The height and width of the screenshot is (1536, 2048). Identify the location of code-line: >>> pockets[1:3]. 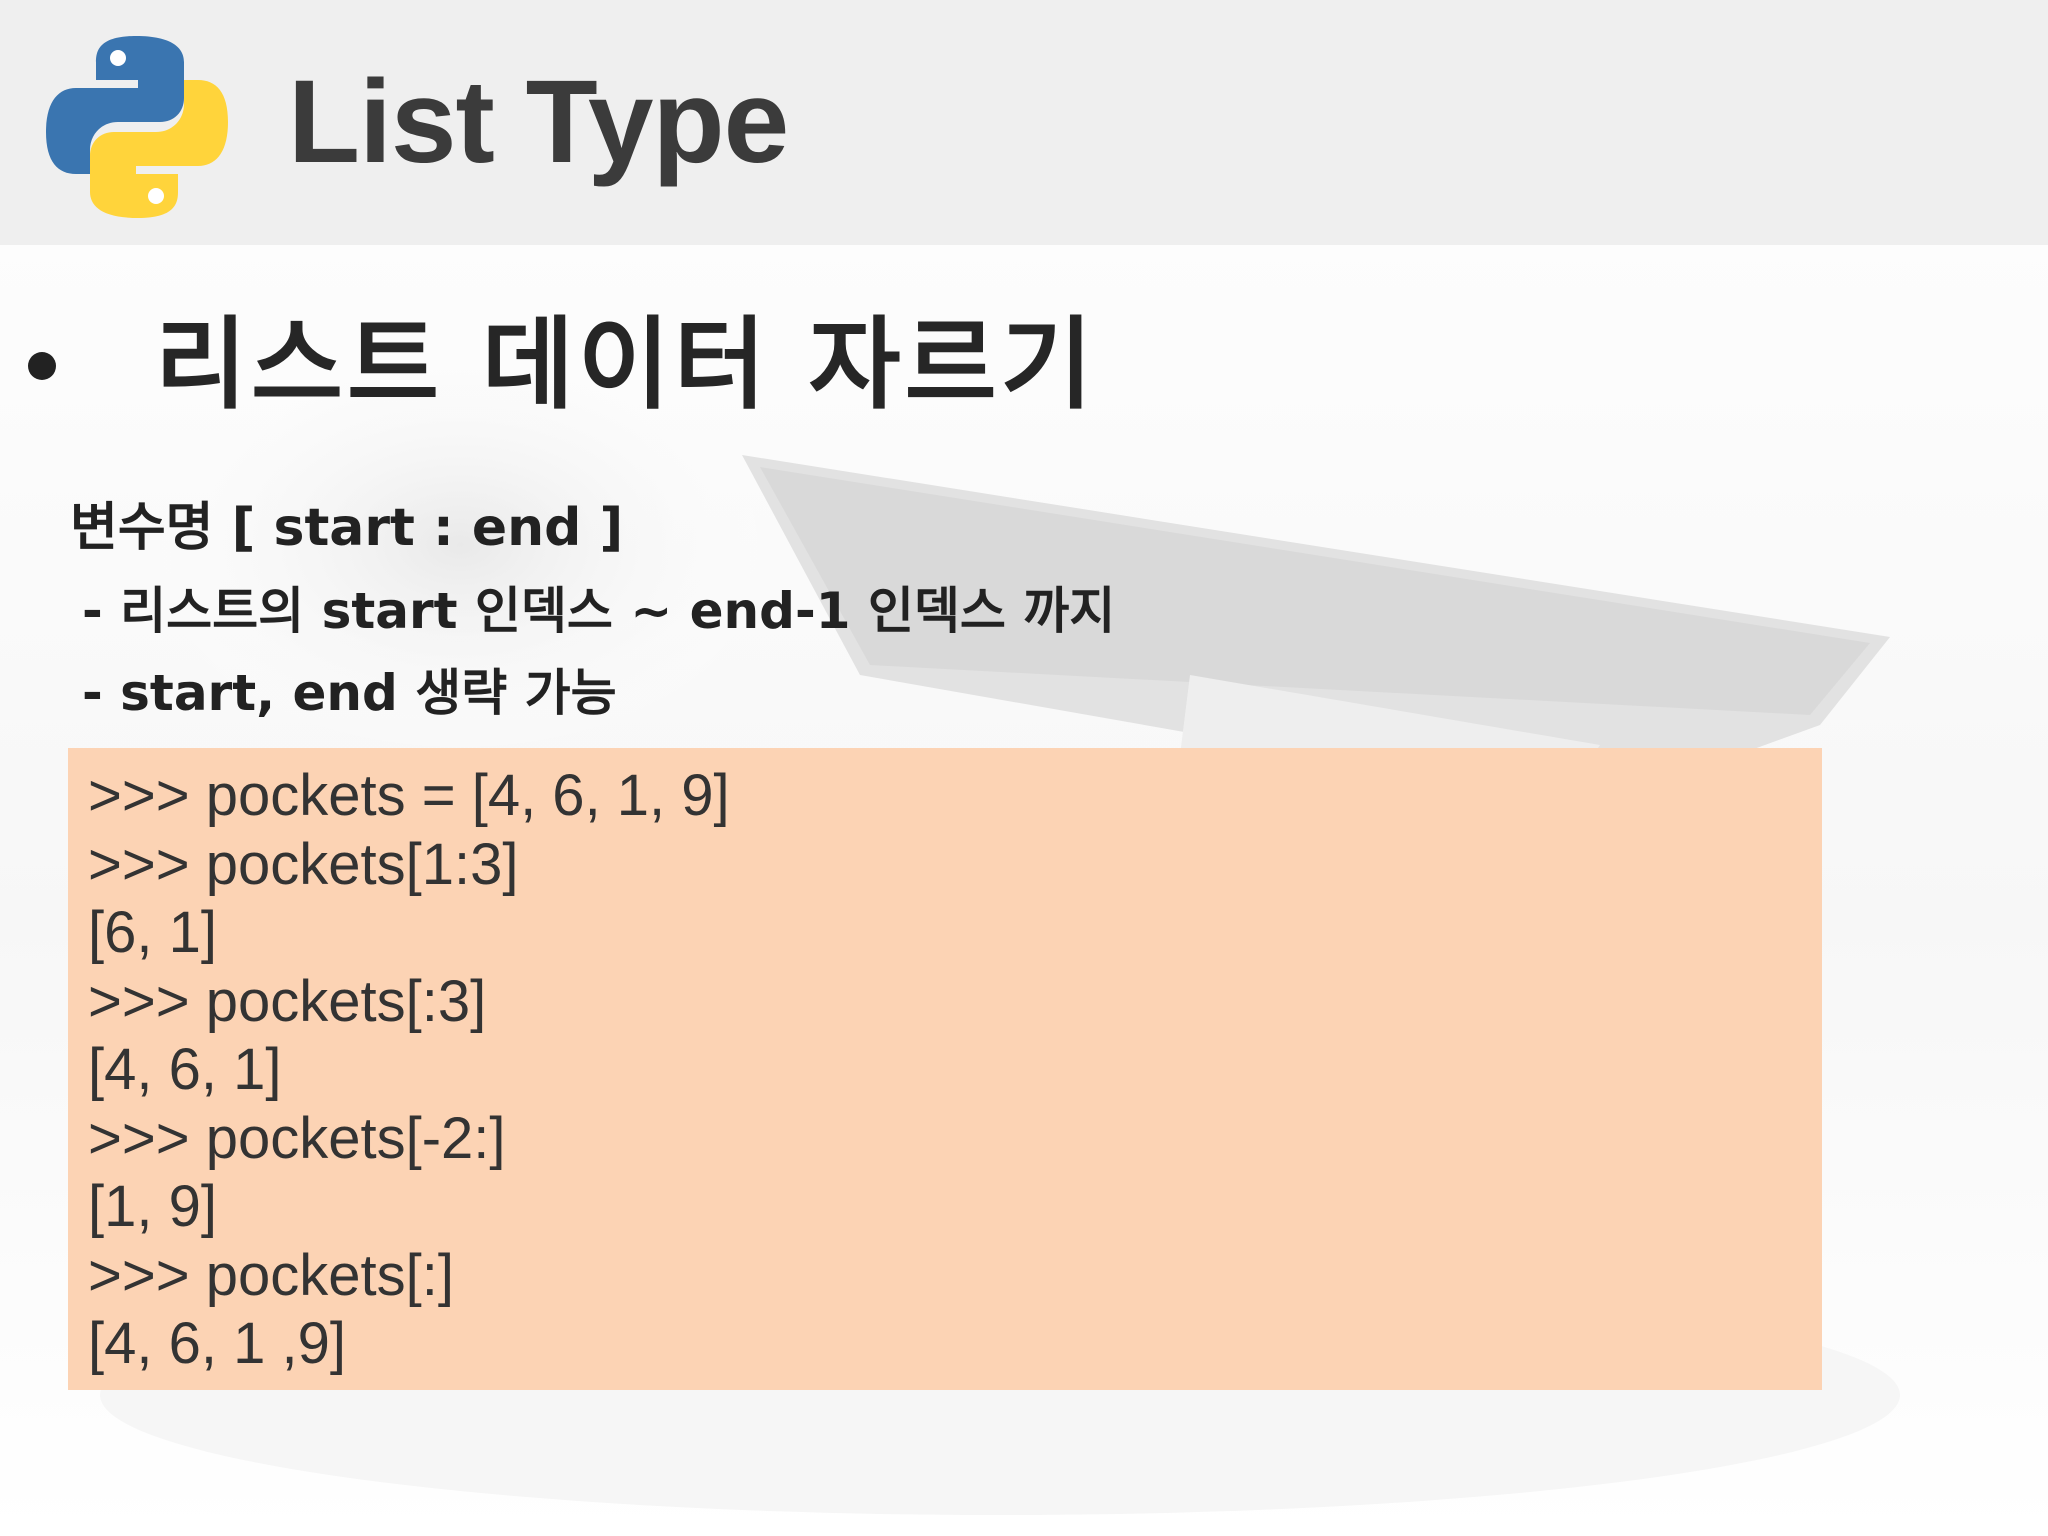
(303, 864).